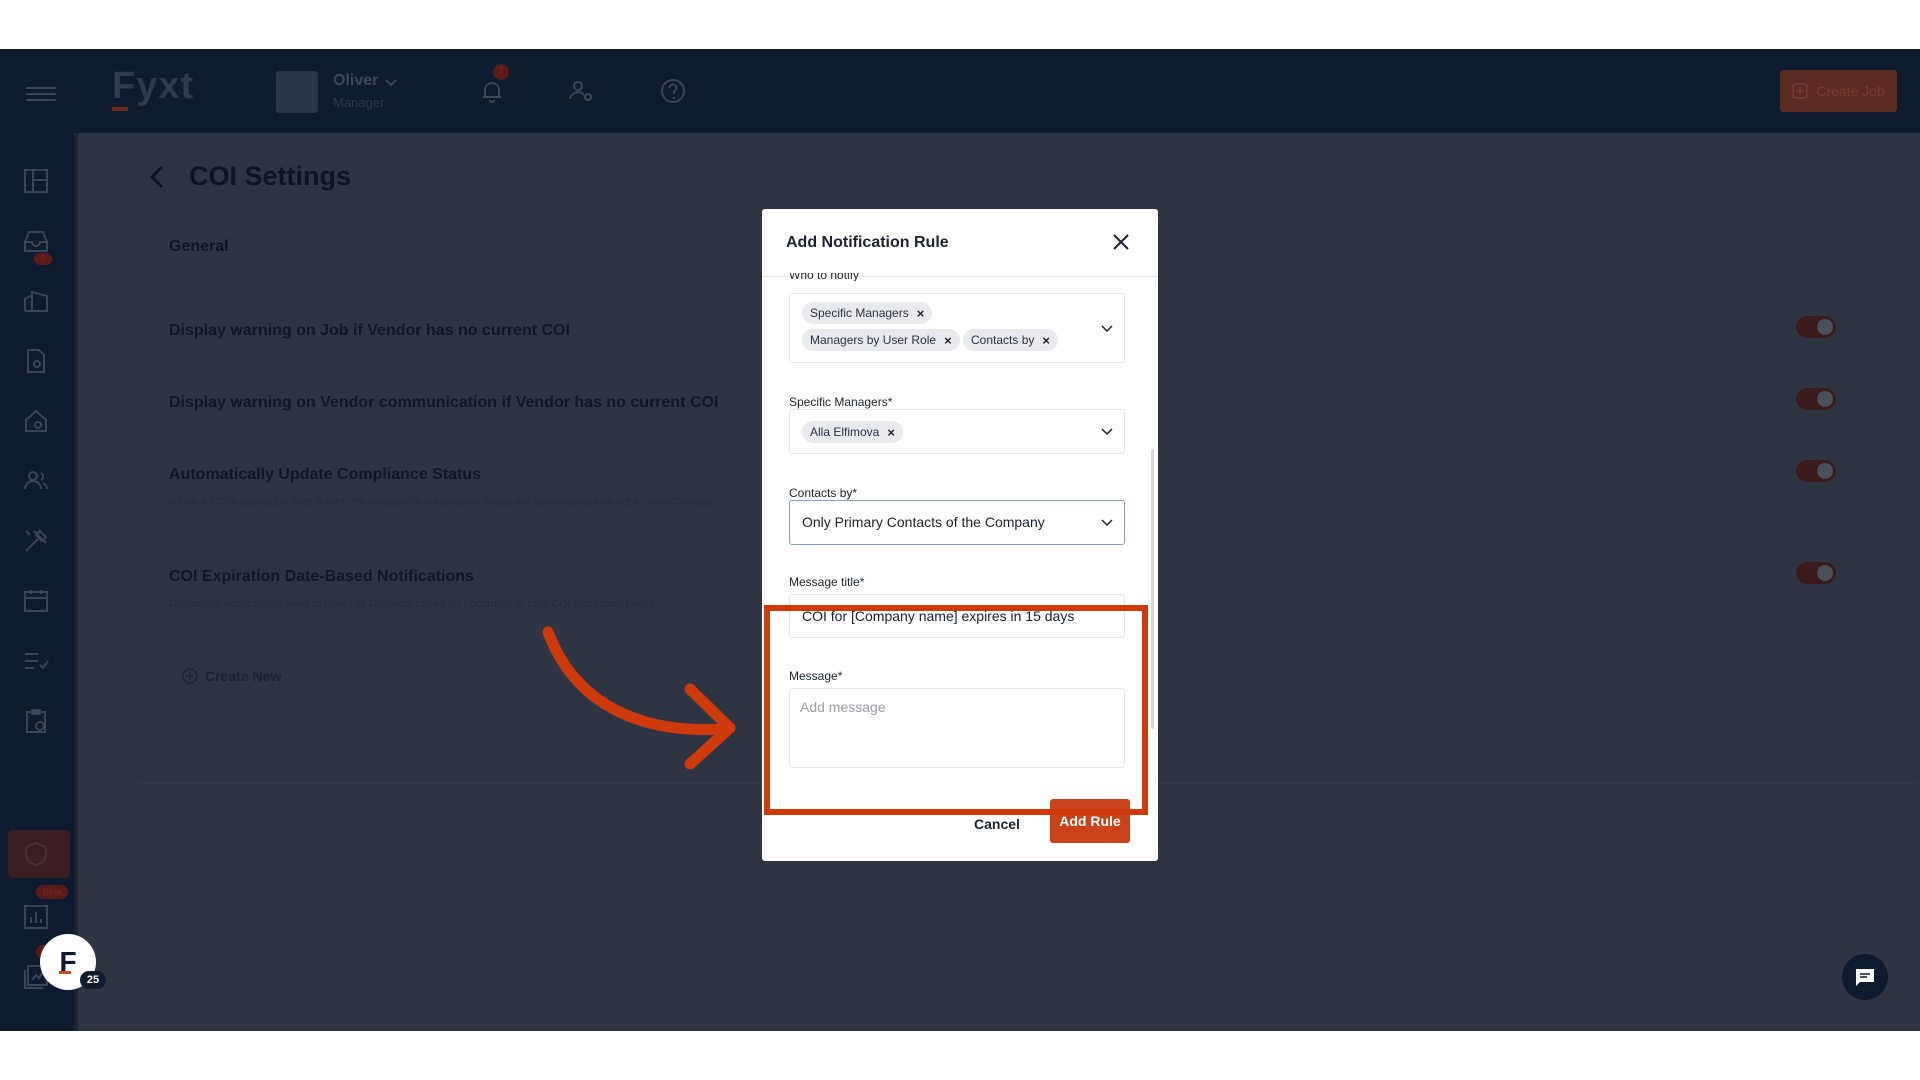 The image size is (1920, 1080). Describe the element at coordinates (956, 710) in the screenshot. I see `annotation-highlight-box` at that location.